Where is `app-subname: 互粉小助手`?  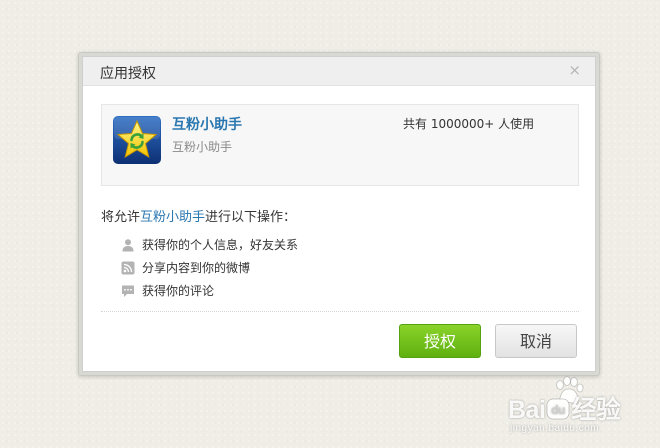 app-subname: 互粉小助手 is located at coordinates (202, 147).